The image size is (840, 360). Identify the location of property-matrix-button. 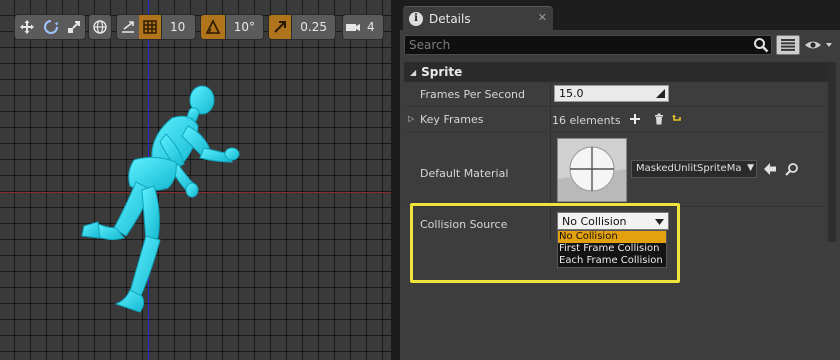
(788, 45).